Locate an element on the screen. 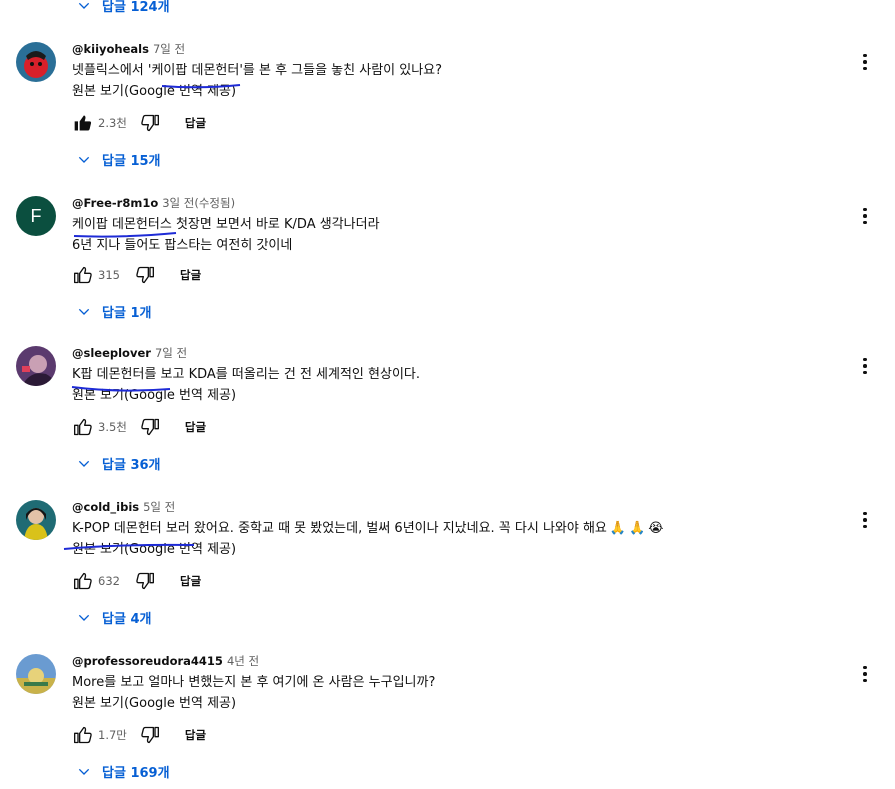 The height and width of the screenshot is (789, 895). avatar: F is located at coordinates (36, 216).